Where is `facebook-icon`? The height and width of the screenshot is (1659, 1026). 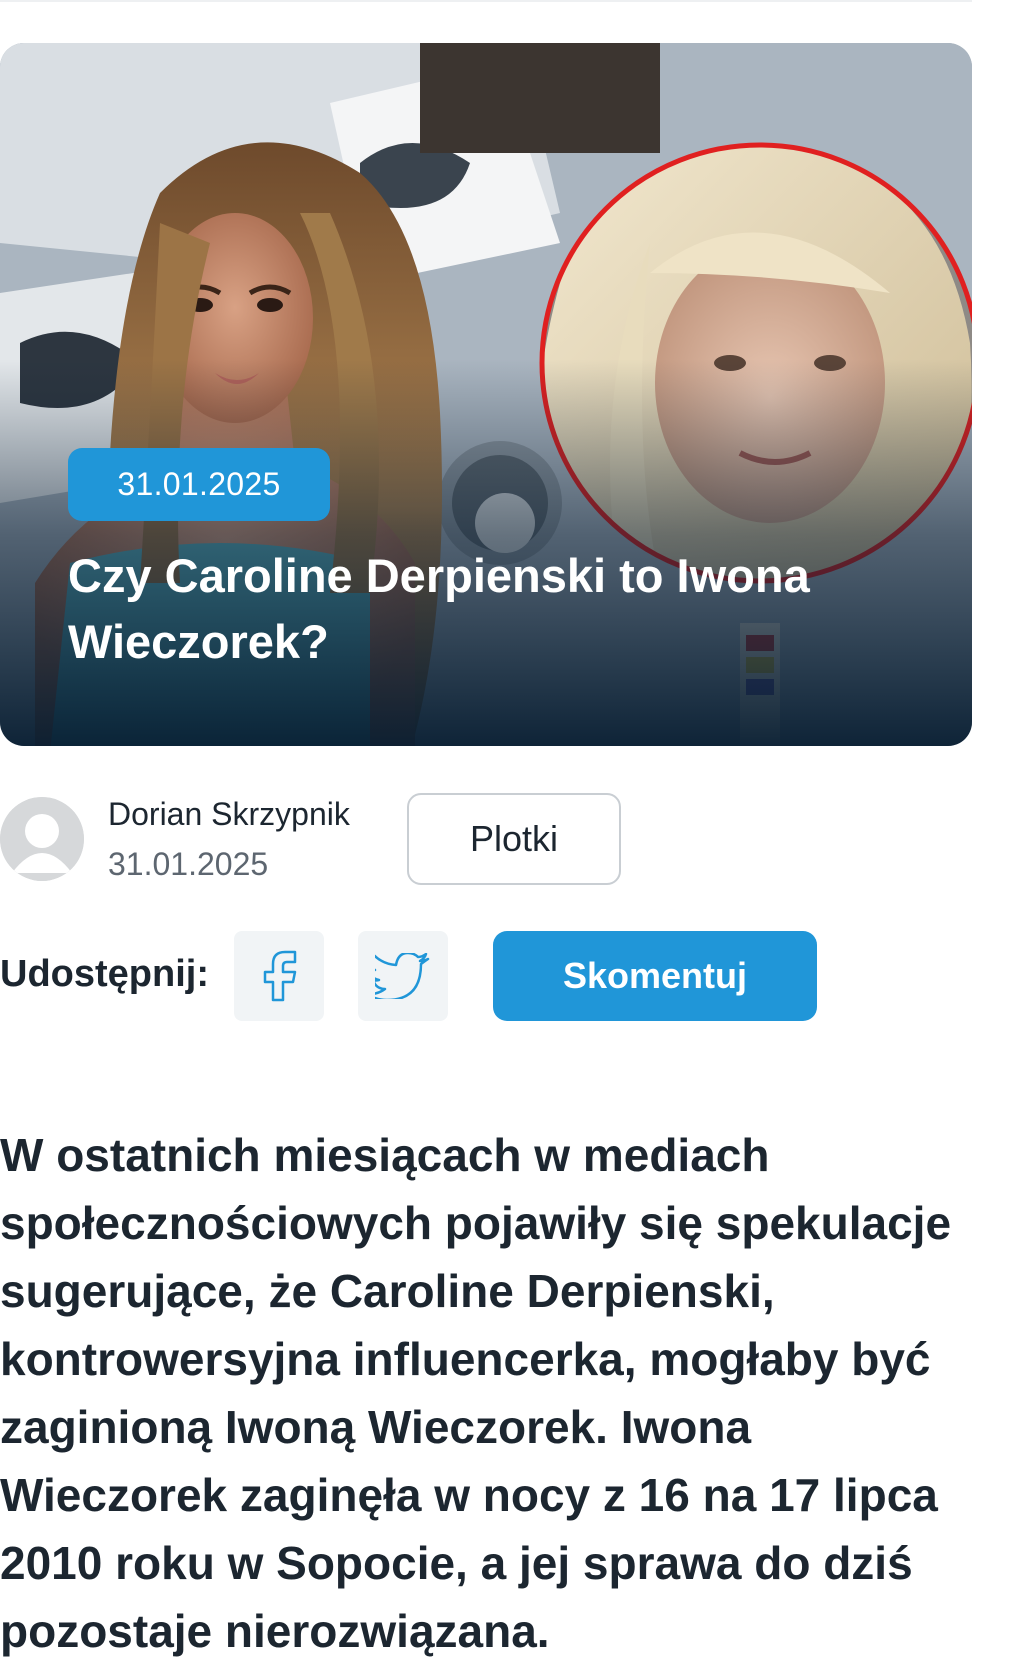
facebook-icon is located at coordinates (280, 976).